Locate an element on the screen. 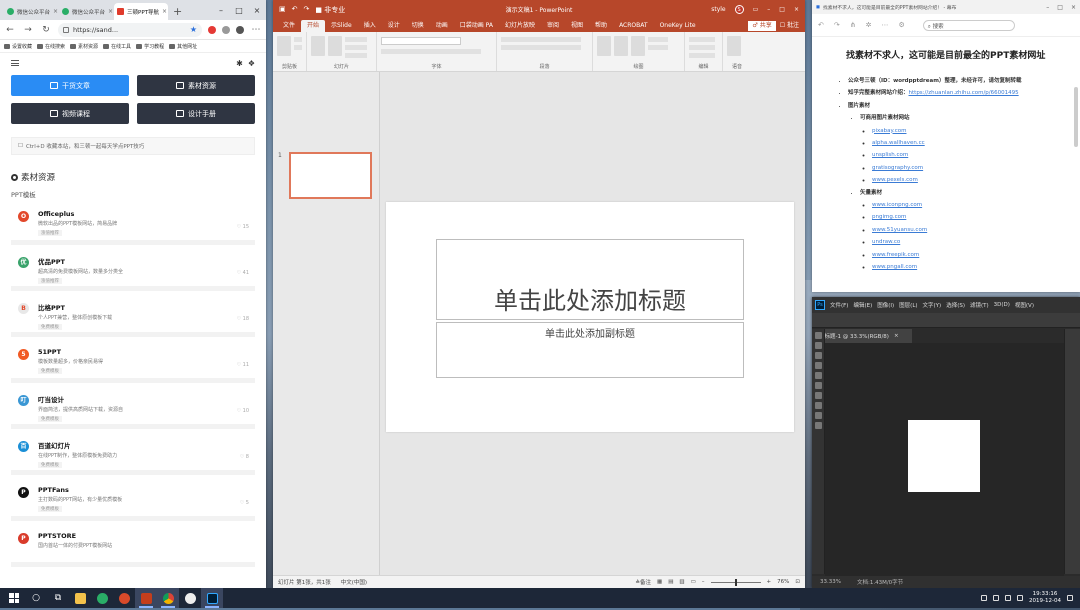  ribbon-tab: 开始 is located at coordinates (313, 26).